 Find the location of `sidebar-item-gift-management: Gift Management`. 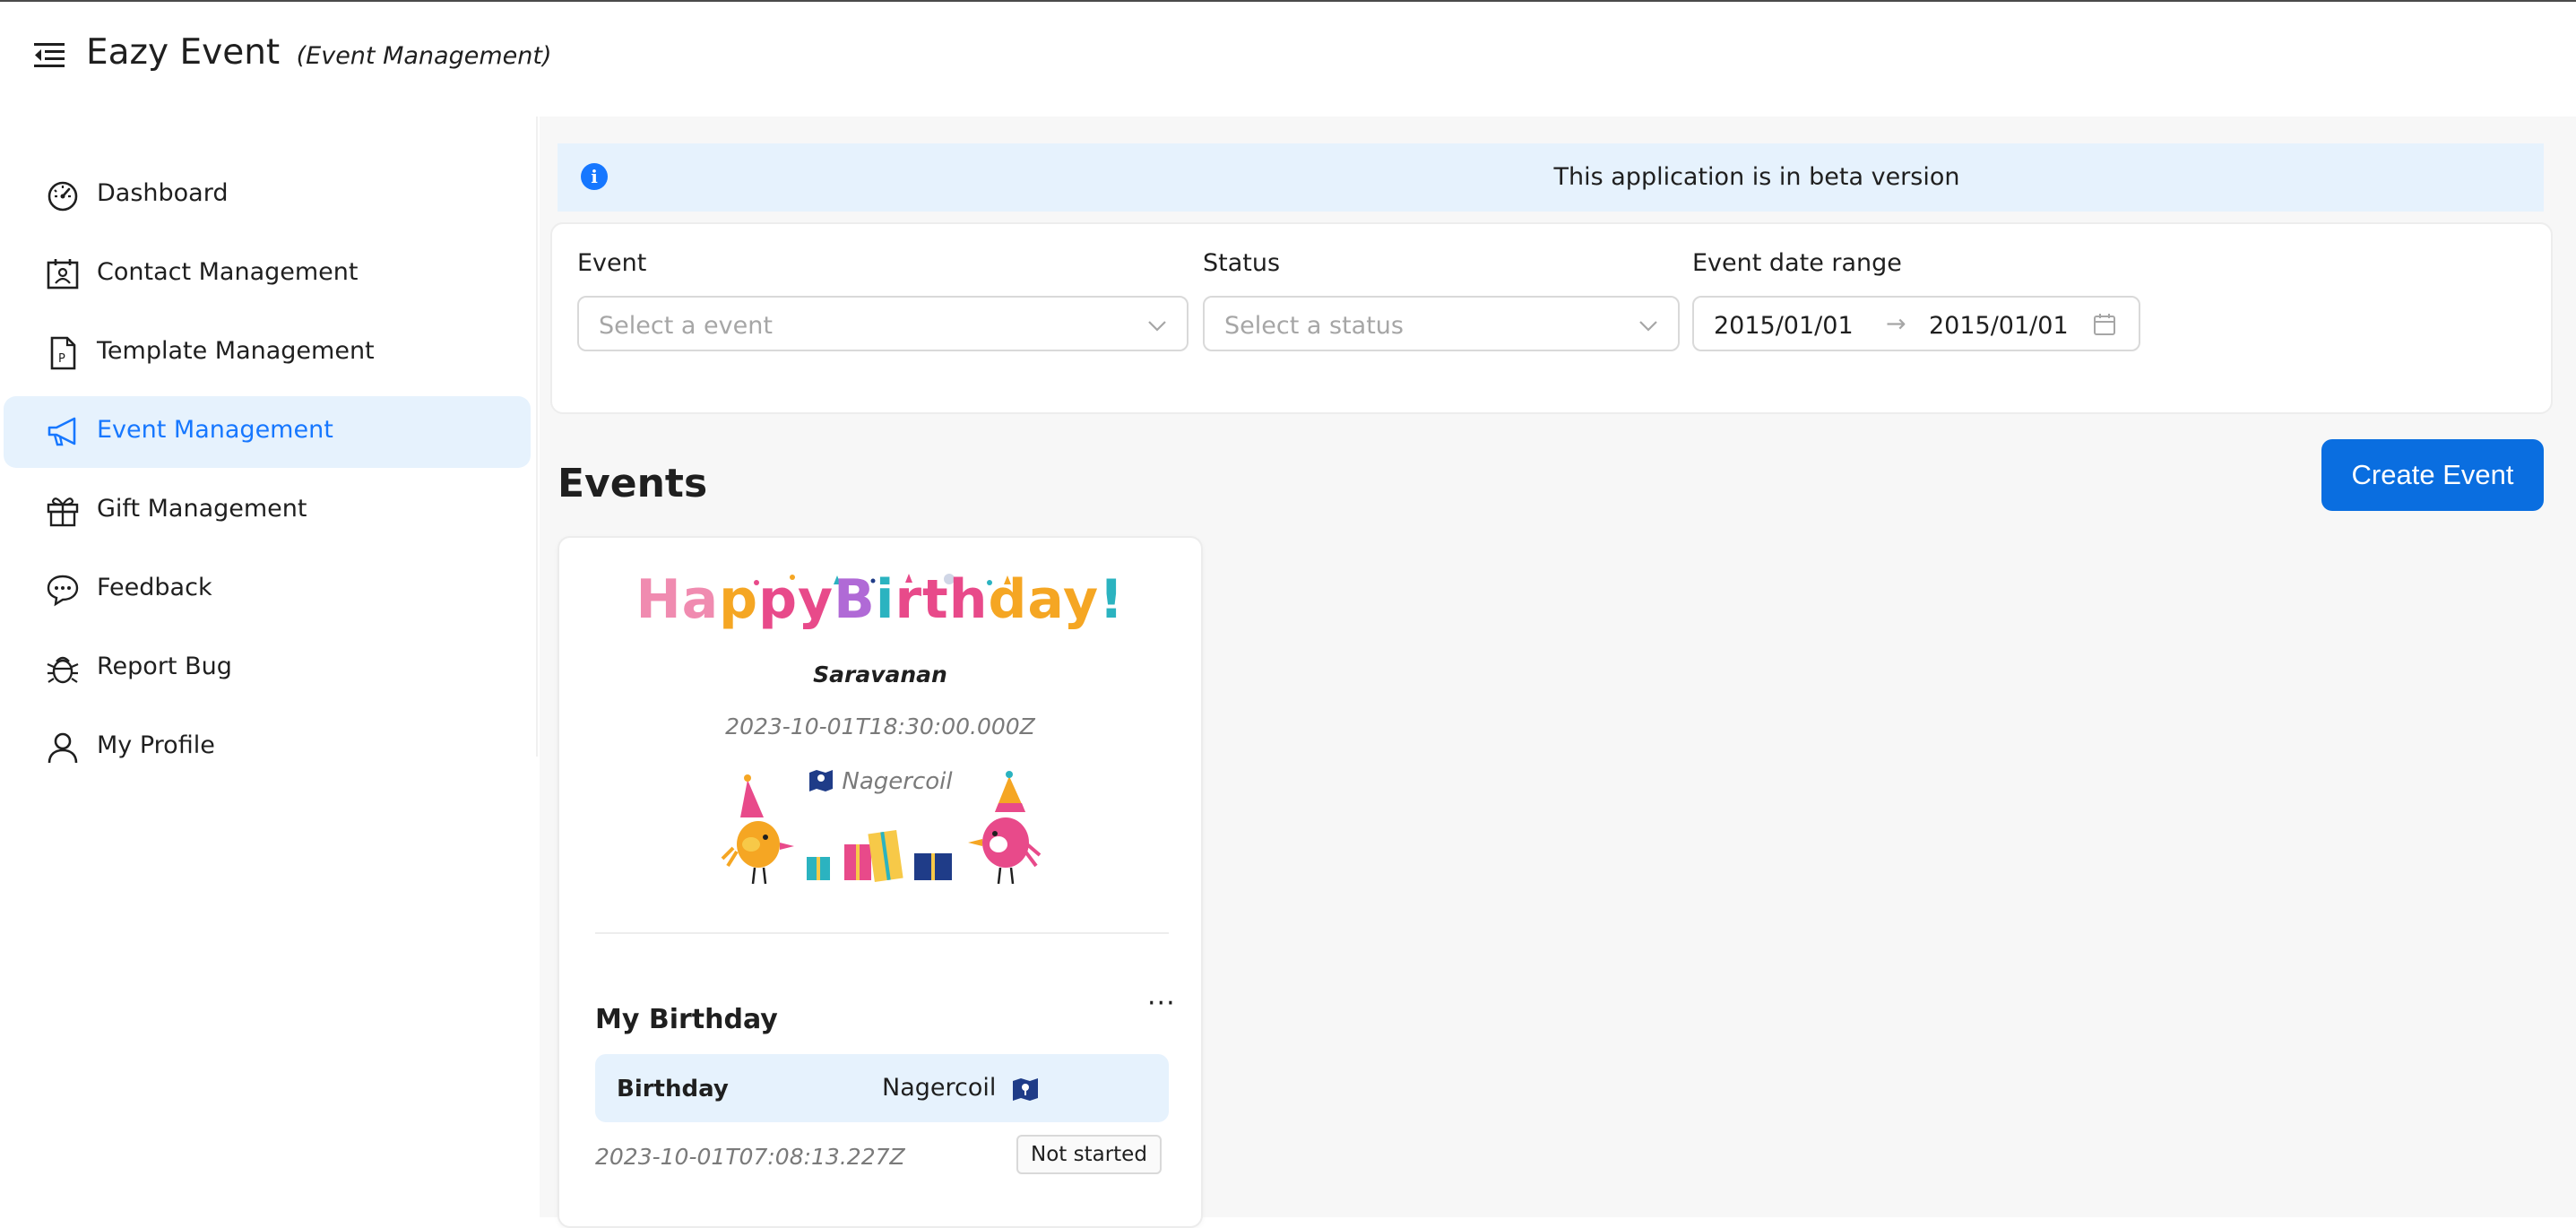

sidebar-item-gift-management: Gift Management is located at coordinates (267, 511).